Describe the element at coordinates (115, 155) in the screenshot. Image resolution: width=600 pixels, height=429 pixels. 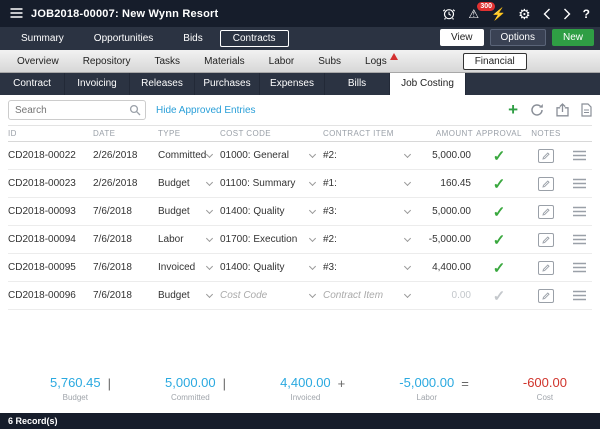
I see `row-date: 2/26/2018` at that location.